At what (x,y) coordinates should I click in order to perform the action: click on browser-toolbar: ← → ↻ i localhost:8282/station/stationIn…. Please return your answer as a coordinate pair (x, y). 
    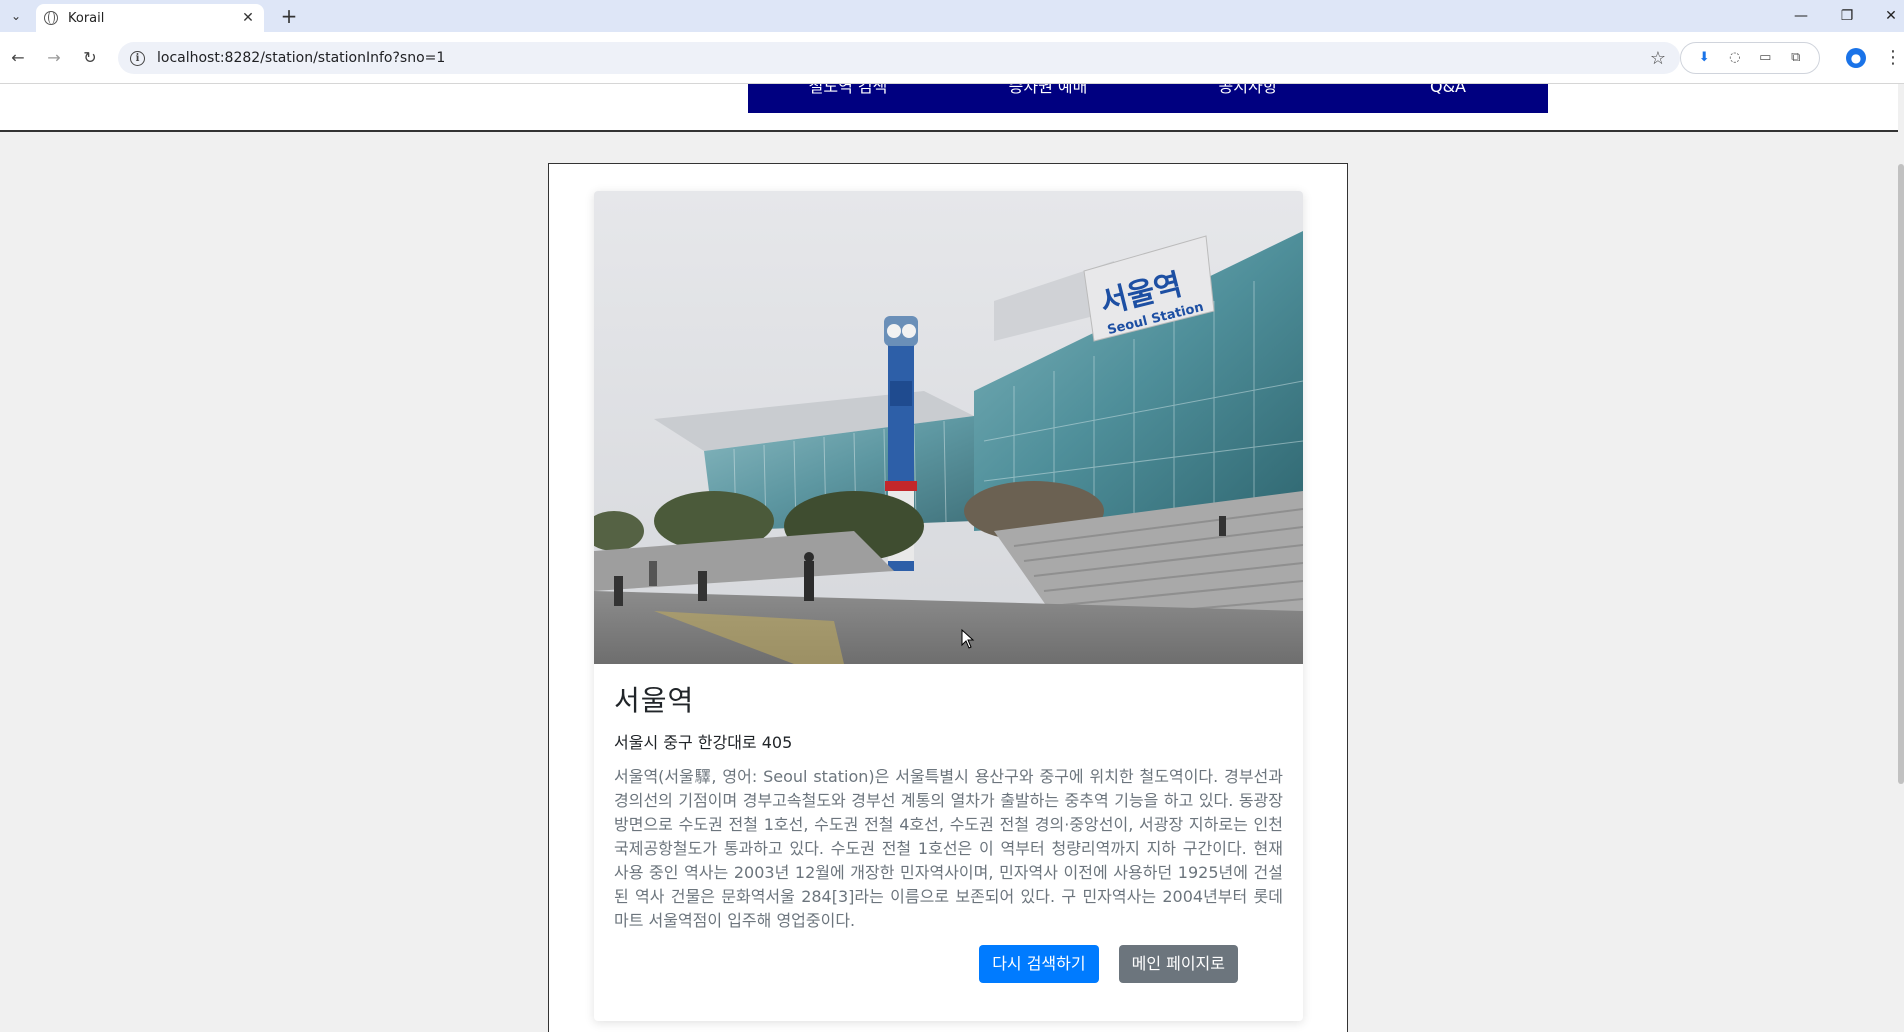
    Looking at the image, I should click on (952, 58).